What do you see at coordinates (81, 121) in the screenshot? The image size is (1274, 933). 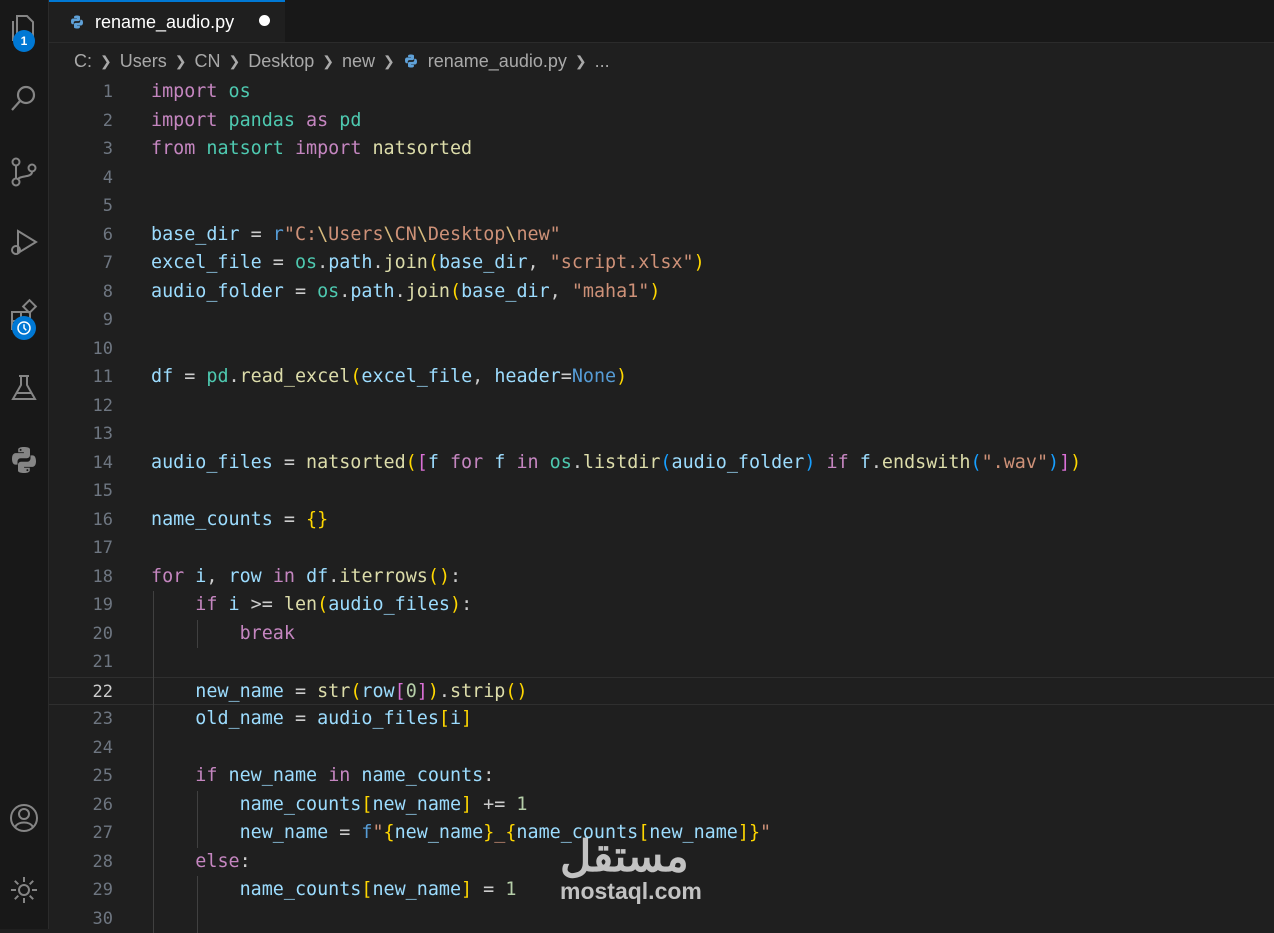 I see `line-number: 2` at bounding box center [81, 121].